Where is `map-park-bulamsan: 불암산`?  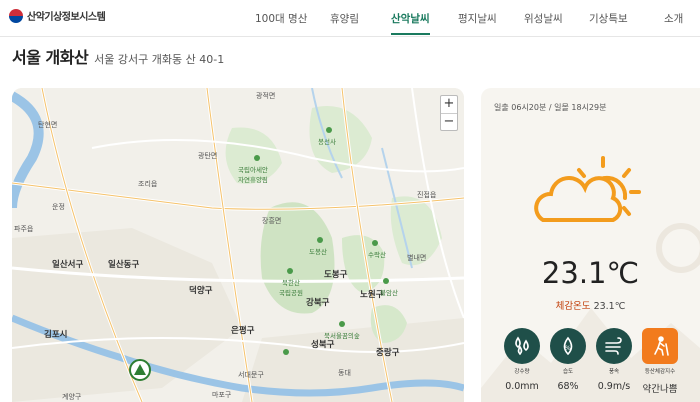
map-park-bulamsan: 불암산 is located at coordinates (389, 293).